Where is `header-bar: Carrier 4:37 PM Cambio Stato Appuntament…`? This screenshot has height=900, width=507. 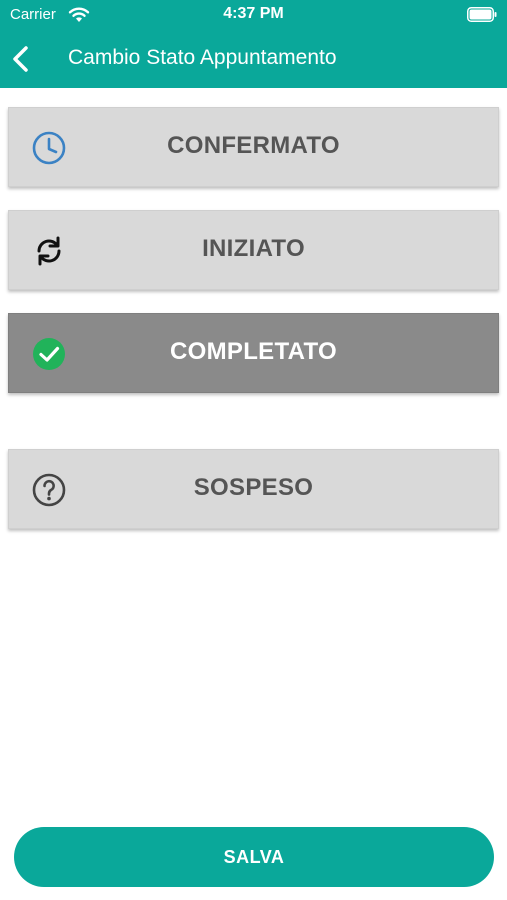
header-bar: Carrier 4:37 PM Cambio Stato Appuntament… is located at coordinates (253, 44).